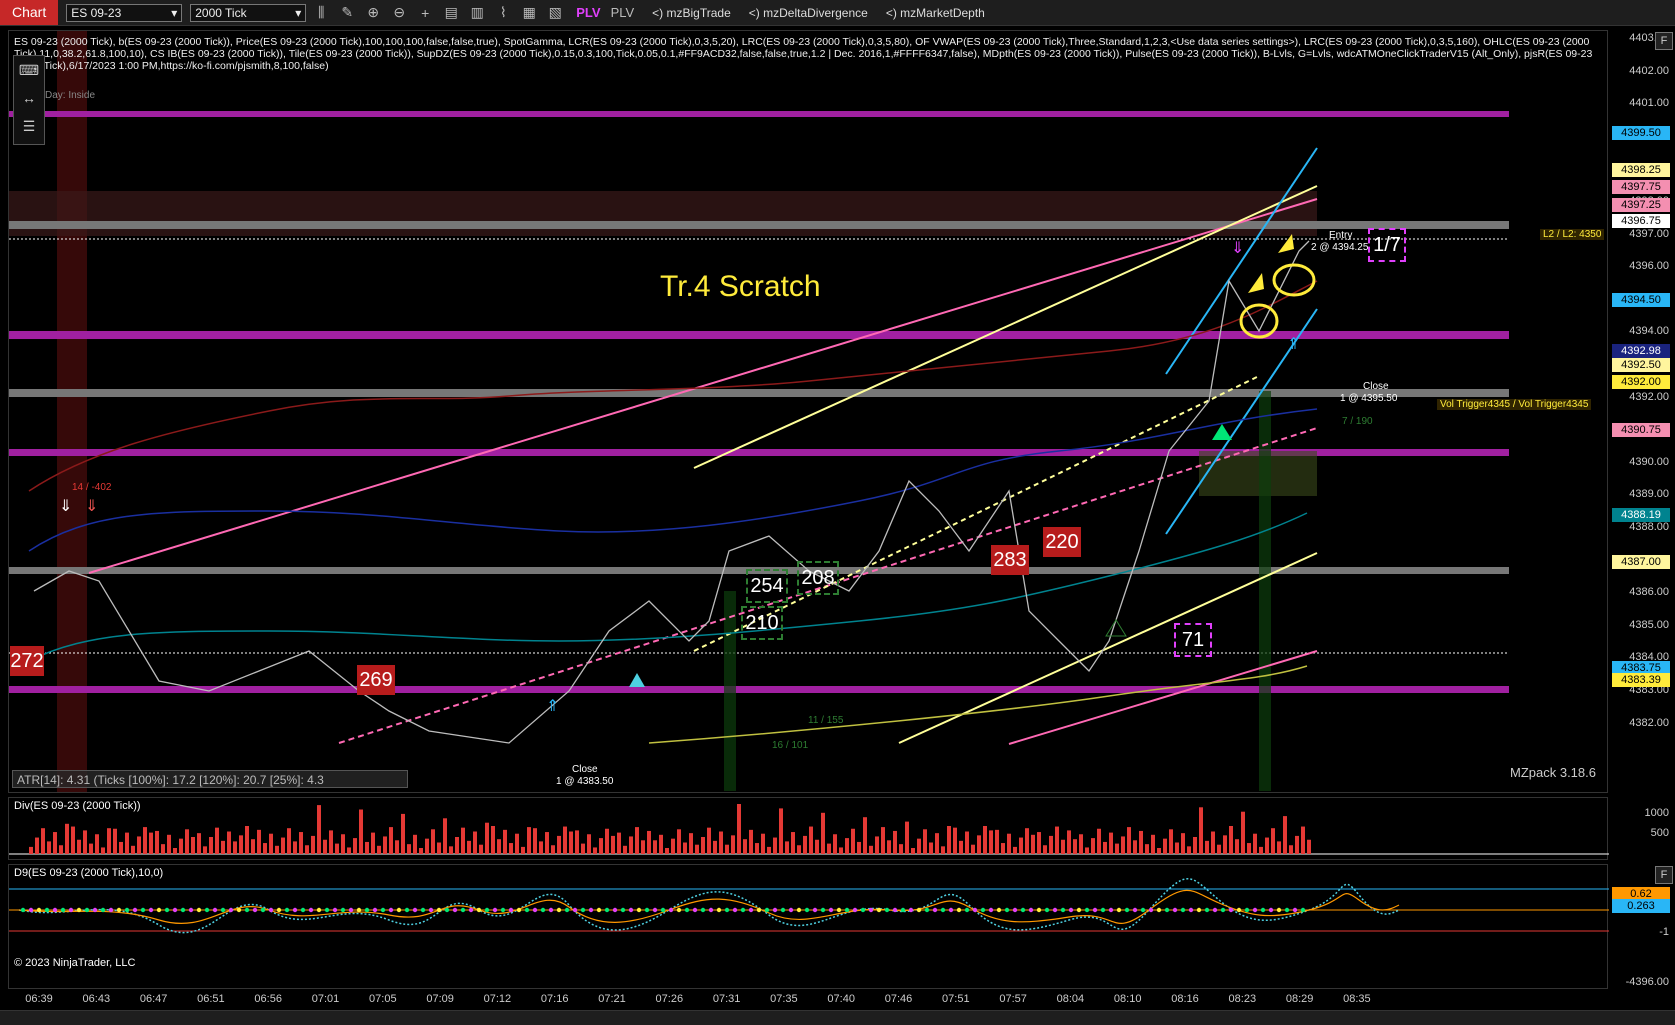 The image size is (1675, 1025). I want to click on delta-box: 220, so click(1062, 542).